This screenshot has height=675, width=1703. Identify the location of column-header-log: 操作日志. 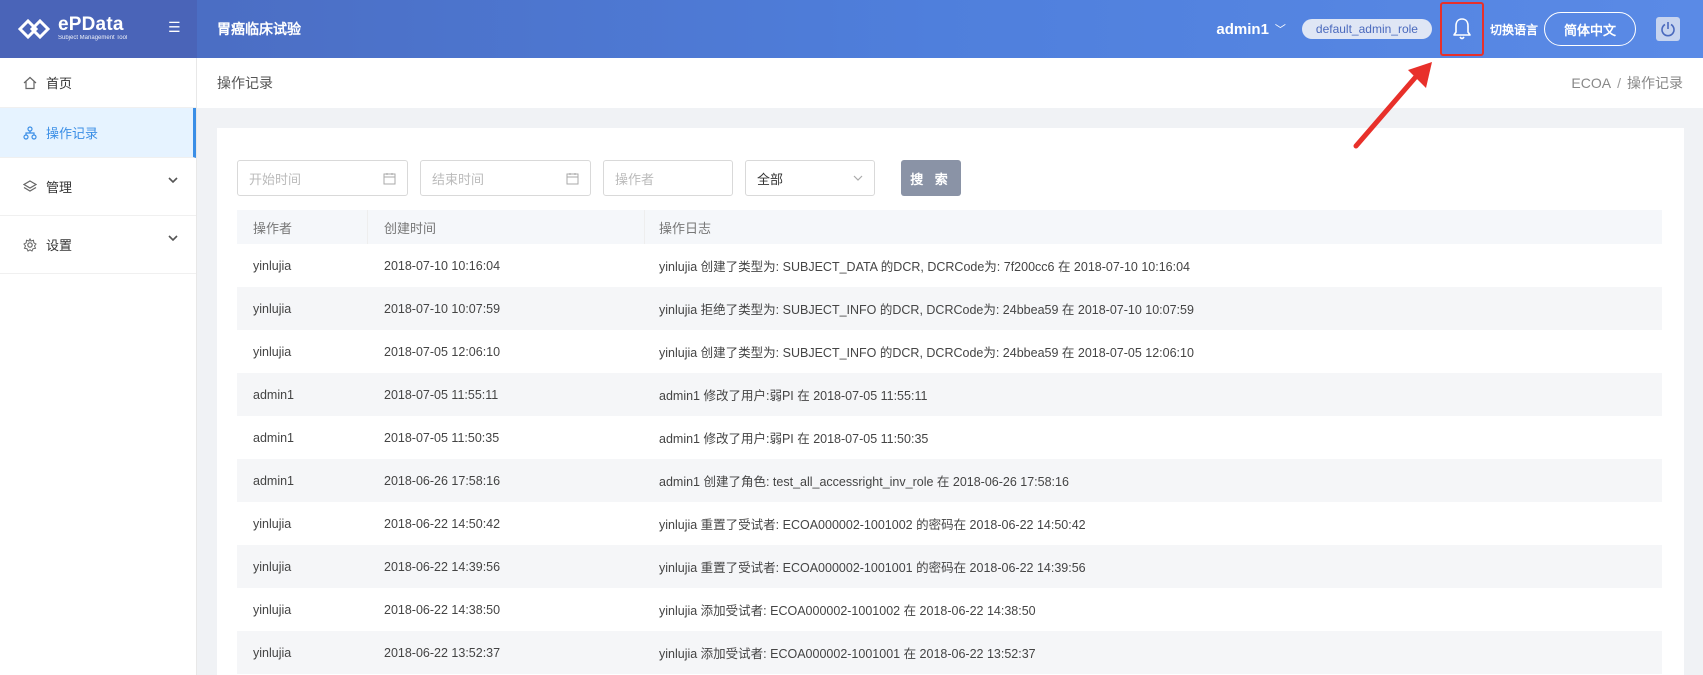
(685, 228).